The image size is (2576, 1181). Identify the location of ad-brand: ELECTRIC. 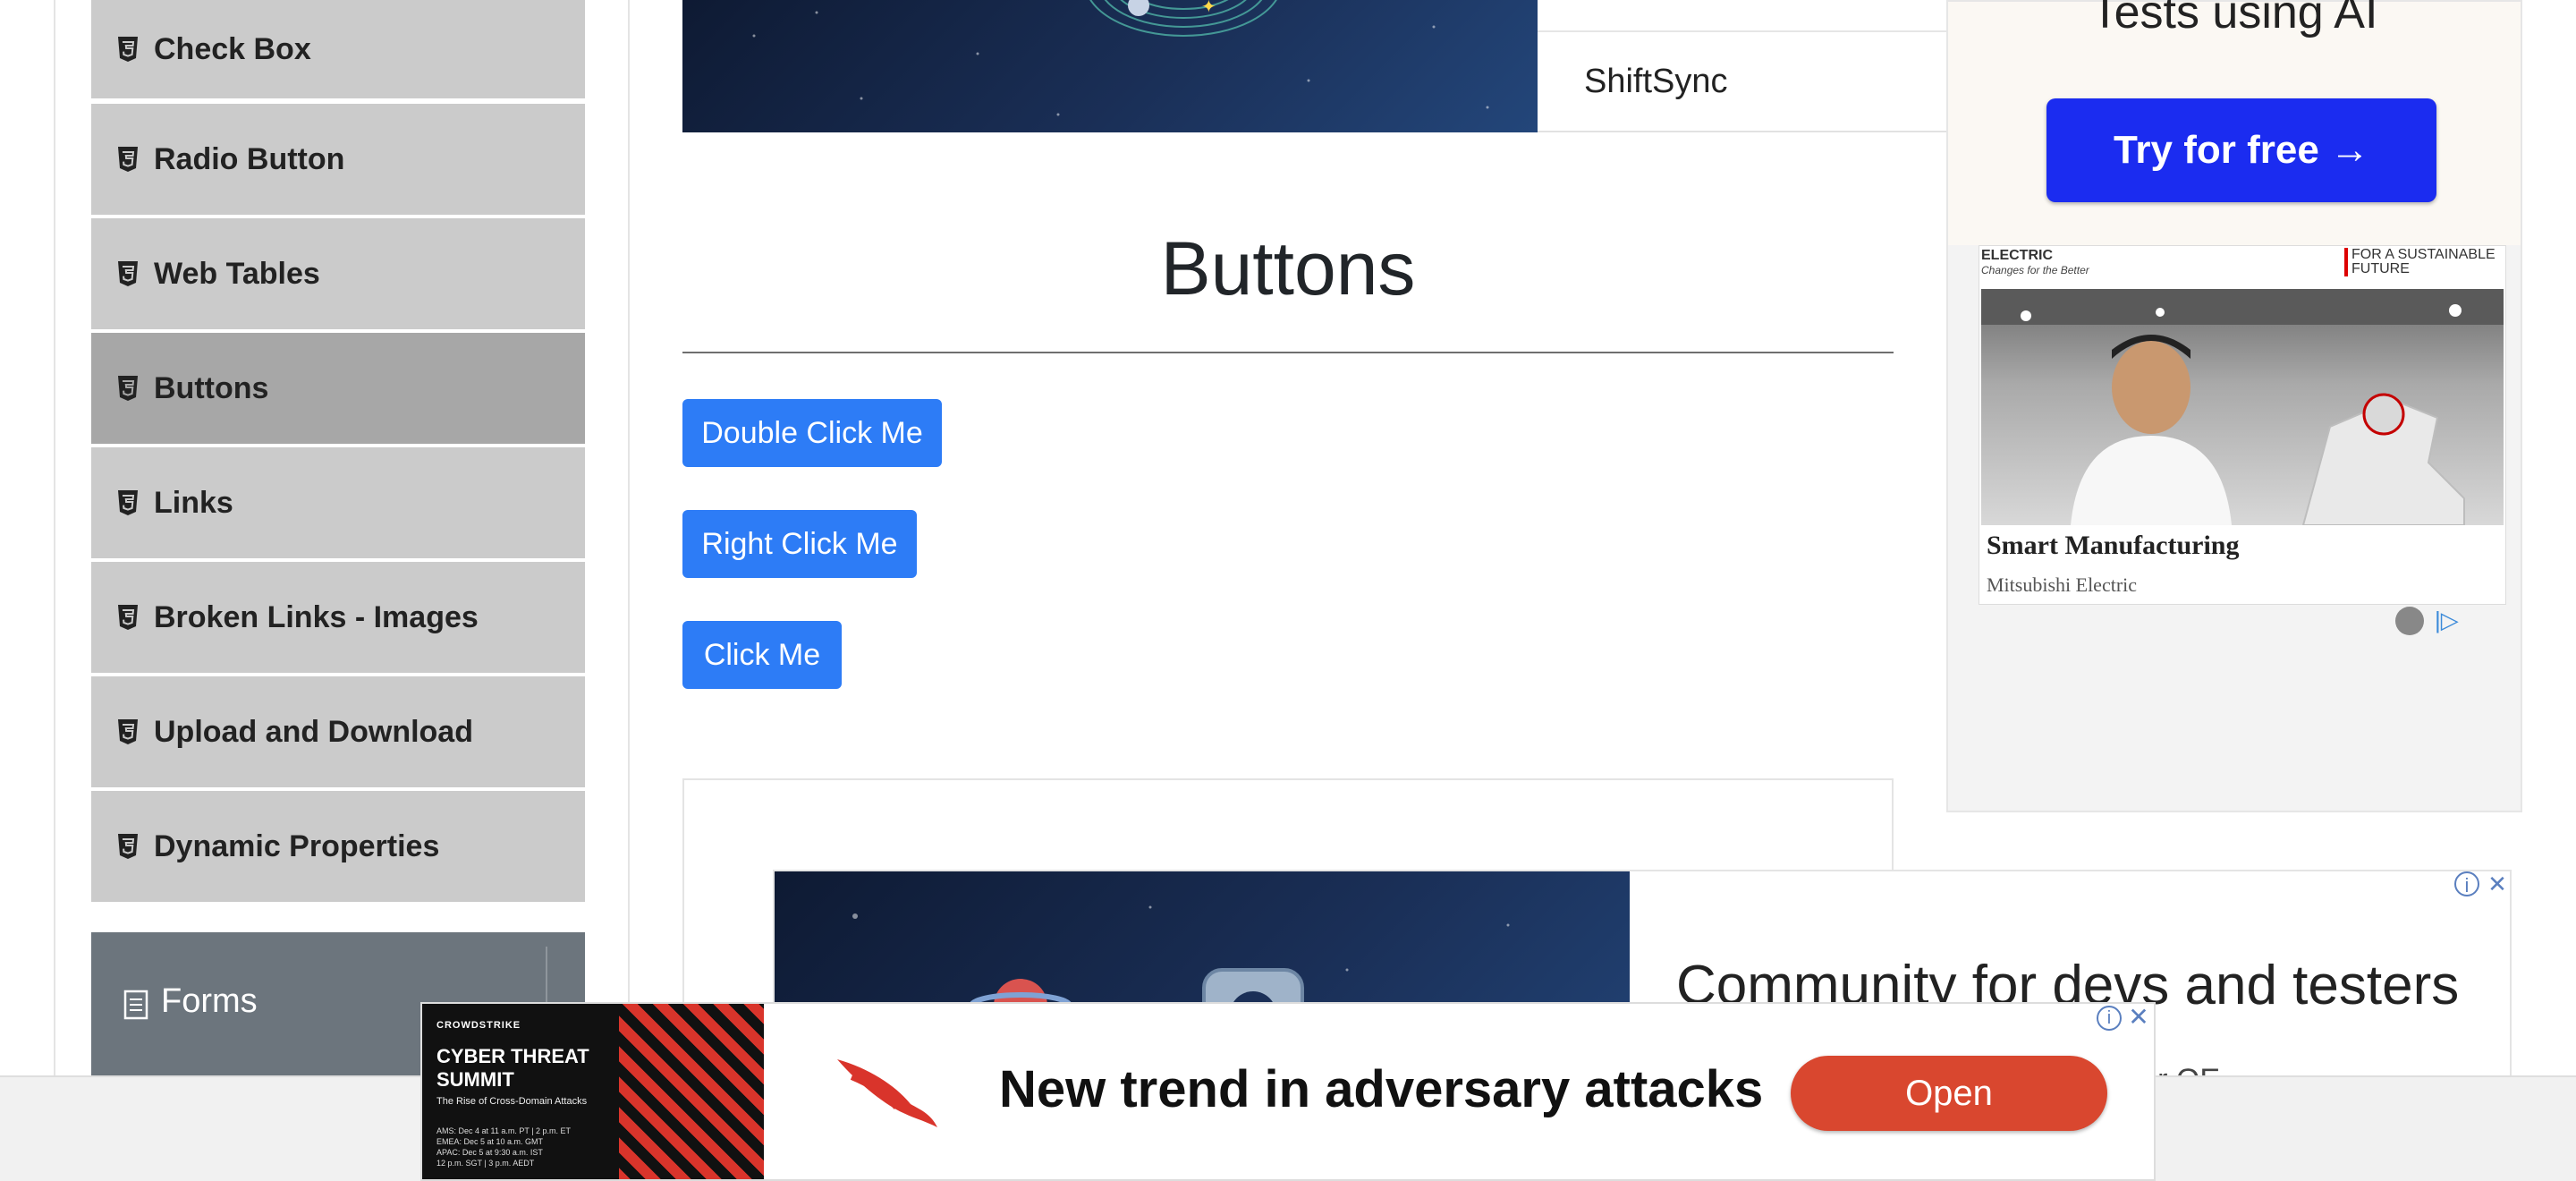
(2017, 255).